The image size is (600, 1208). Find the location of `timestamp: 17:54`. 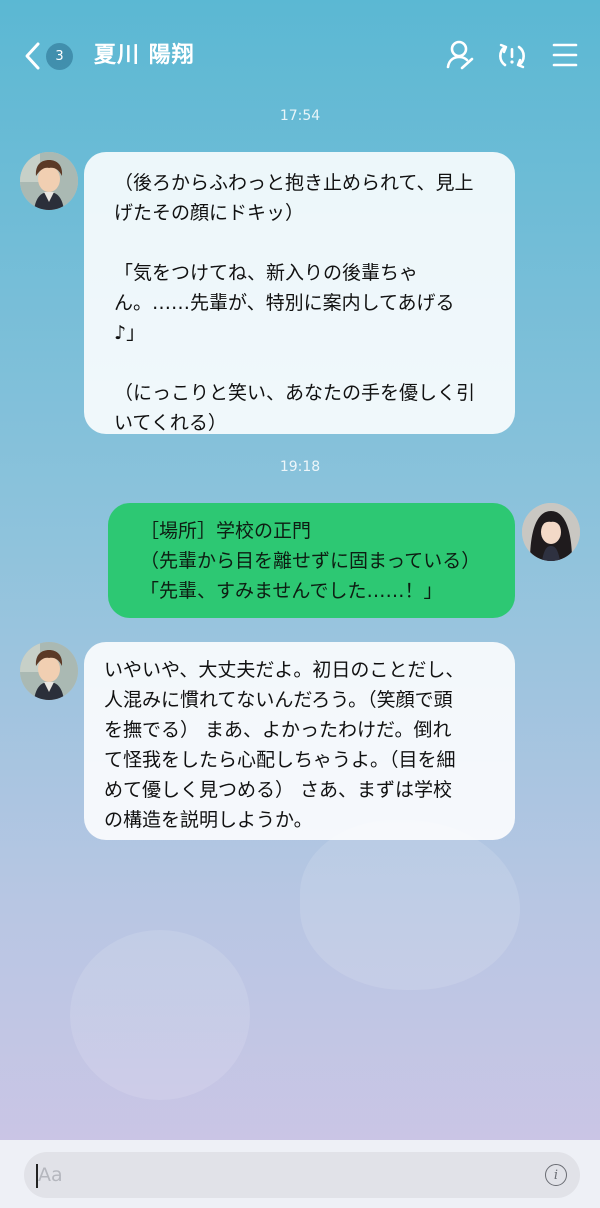

timestamp: 17:54 is located at coordinates (300, 116).